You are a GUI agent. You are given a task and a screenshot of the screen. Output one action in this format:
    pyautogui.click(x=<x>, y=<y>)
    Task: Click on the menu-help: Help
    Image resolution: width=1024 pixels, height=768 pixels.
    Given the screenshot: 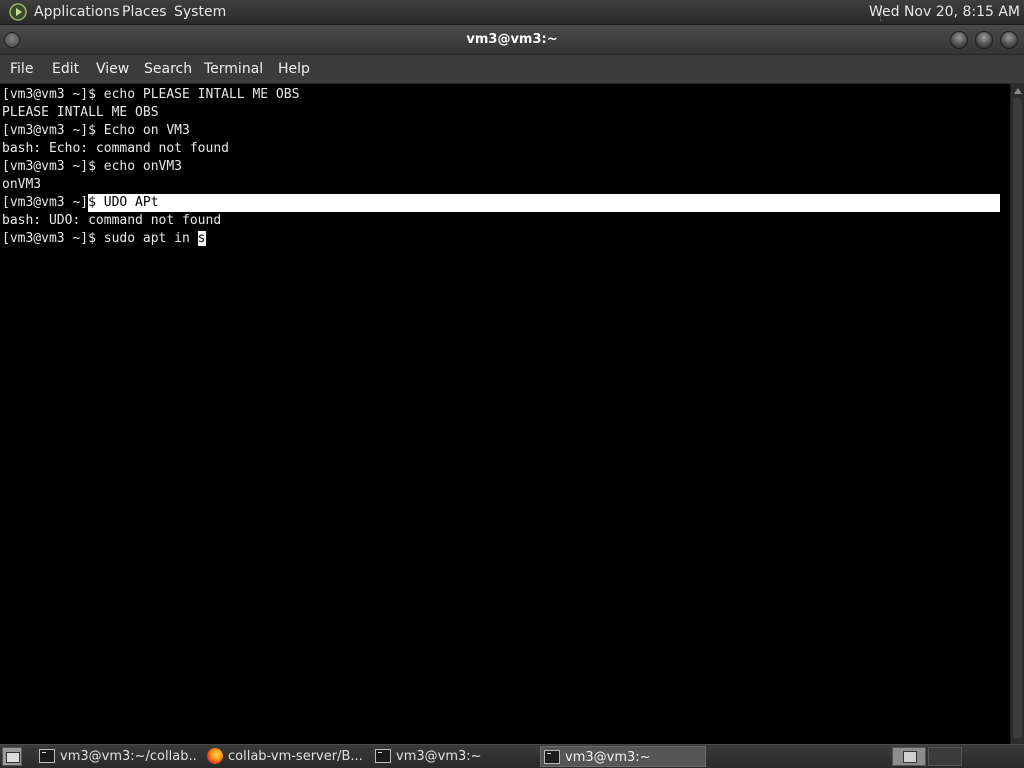 What is the action you would take?
    pyautogui.click(x=294, y=69)
    